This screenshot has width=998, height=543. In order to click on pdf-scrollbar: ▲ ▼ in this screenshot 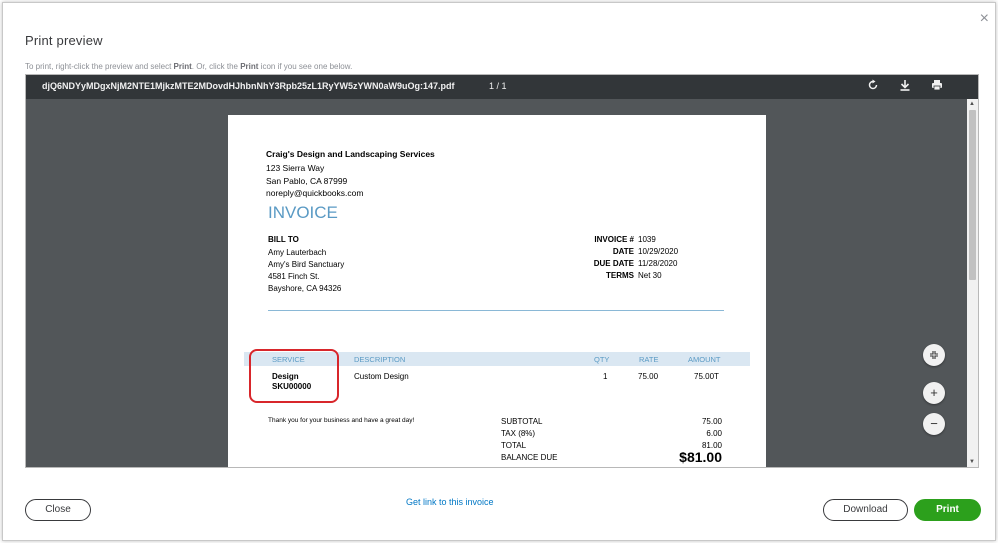, I will do `click(972, 283)`.